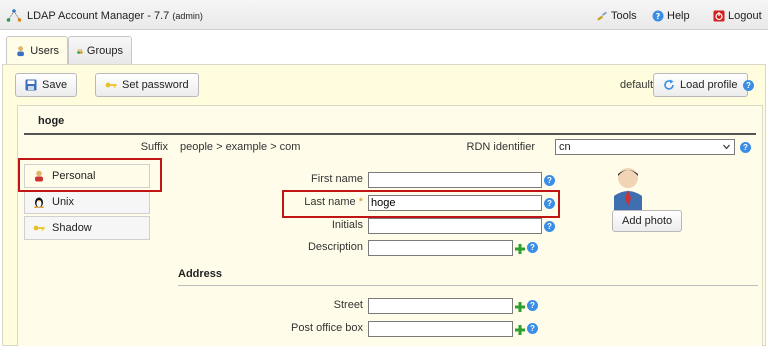 The width and height of the screenshot is (768, 346). I want to click on tools-link: Tools, so click(616, 16).